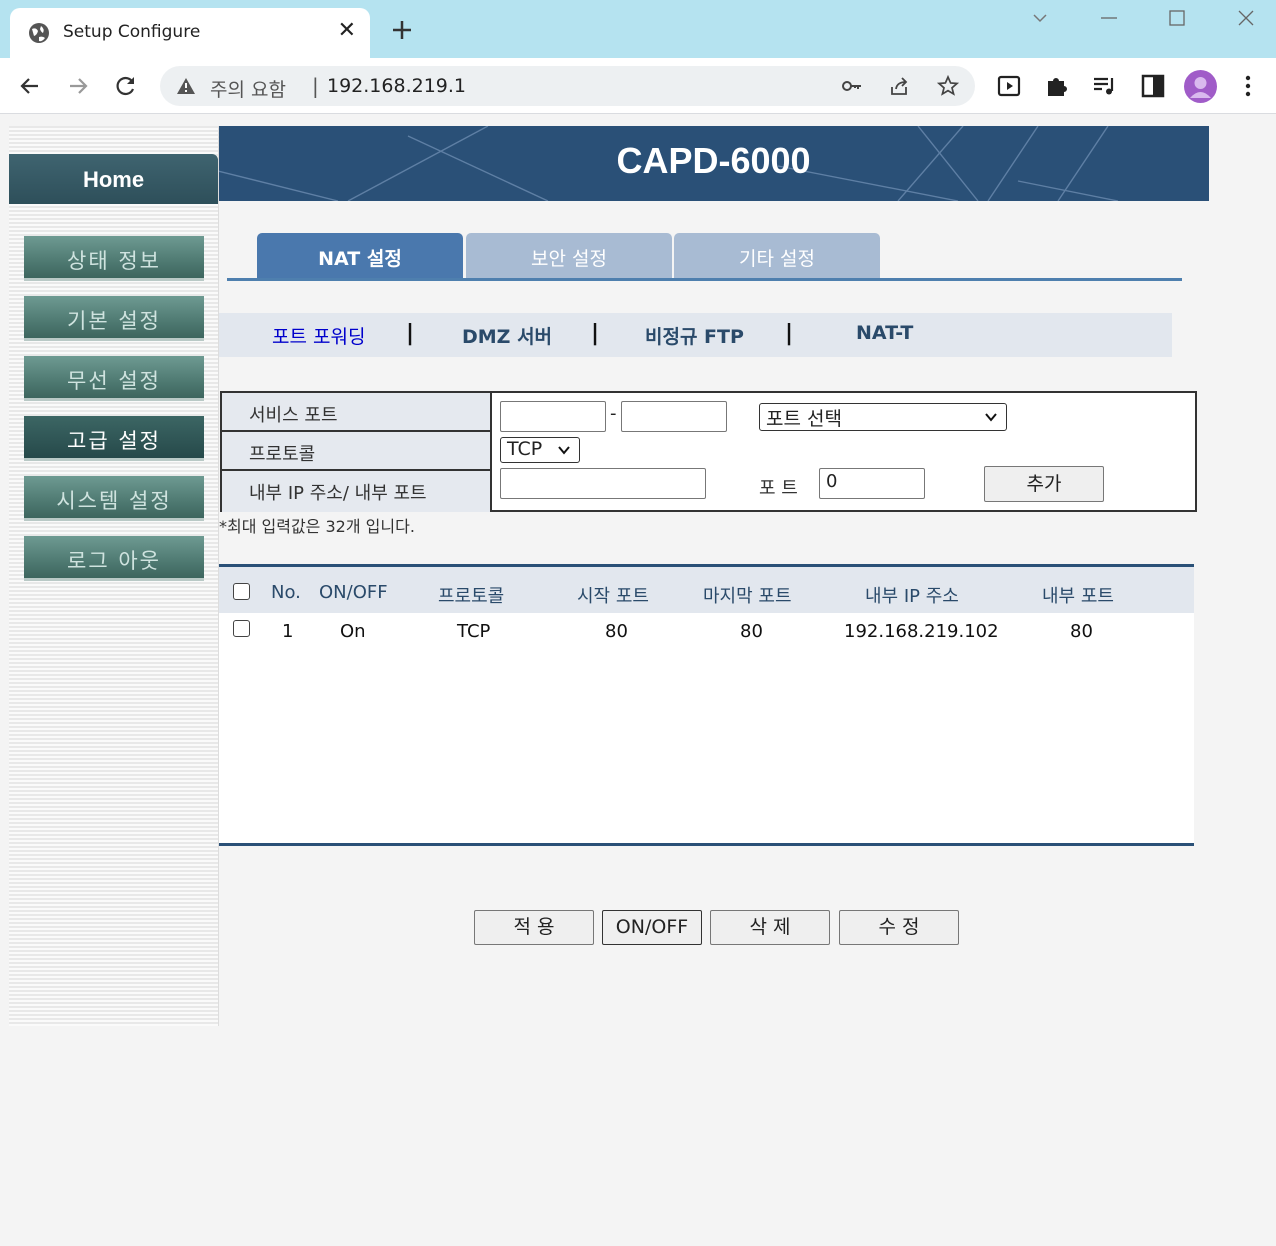 This screenshot has height=1246, width=1276. I want to click on browser-tab-bar: Setup Configure ✕, so click(638, 29).